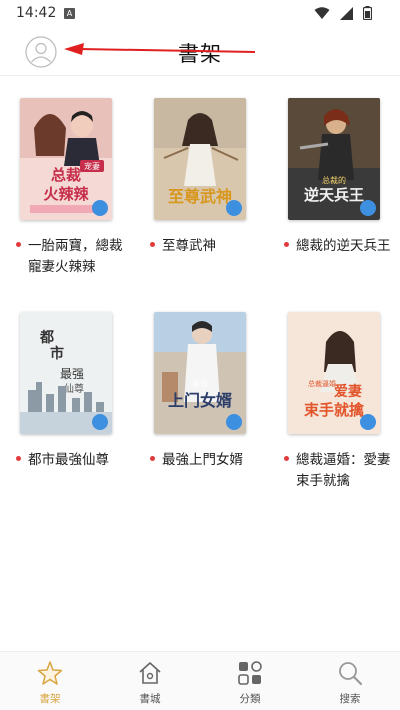  I want to click on bottom-nav: 書架 書城 分類 搜索, so click(200, 680).